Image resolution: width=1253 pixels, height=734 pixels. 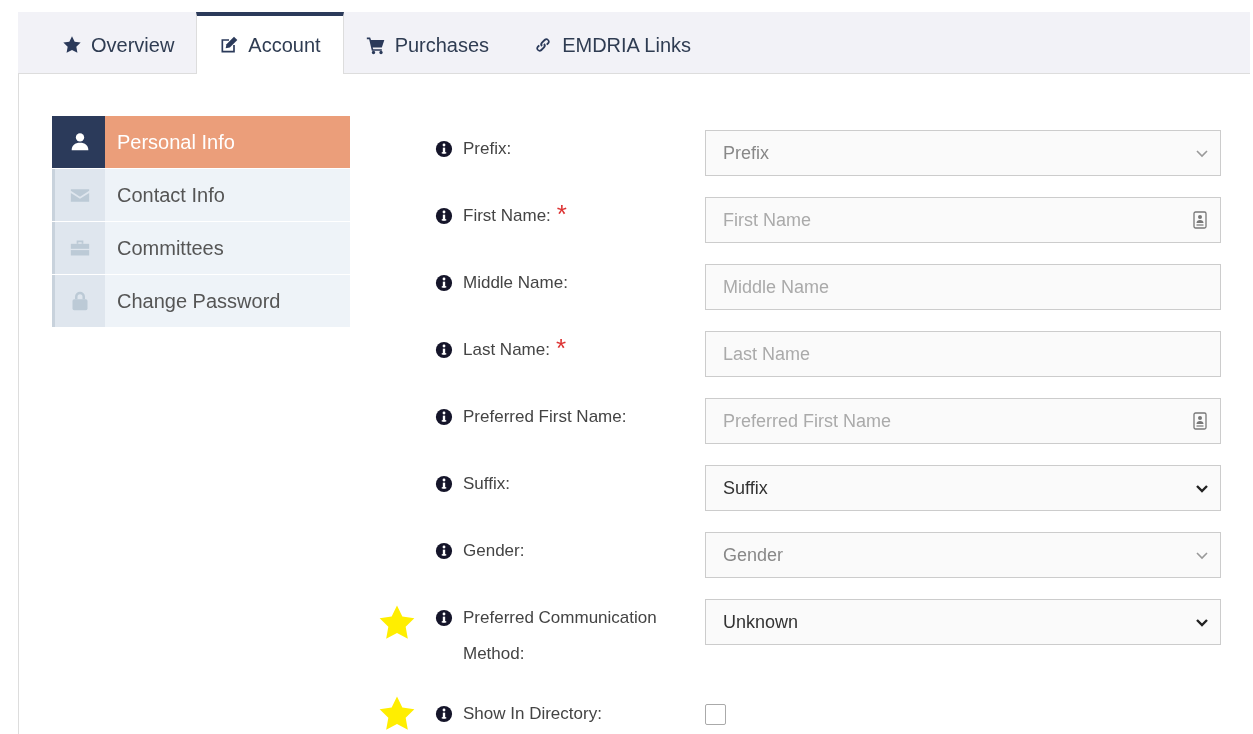 I want to click on input-field: Middle Name, so click(x=963, y=287).